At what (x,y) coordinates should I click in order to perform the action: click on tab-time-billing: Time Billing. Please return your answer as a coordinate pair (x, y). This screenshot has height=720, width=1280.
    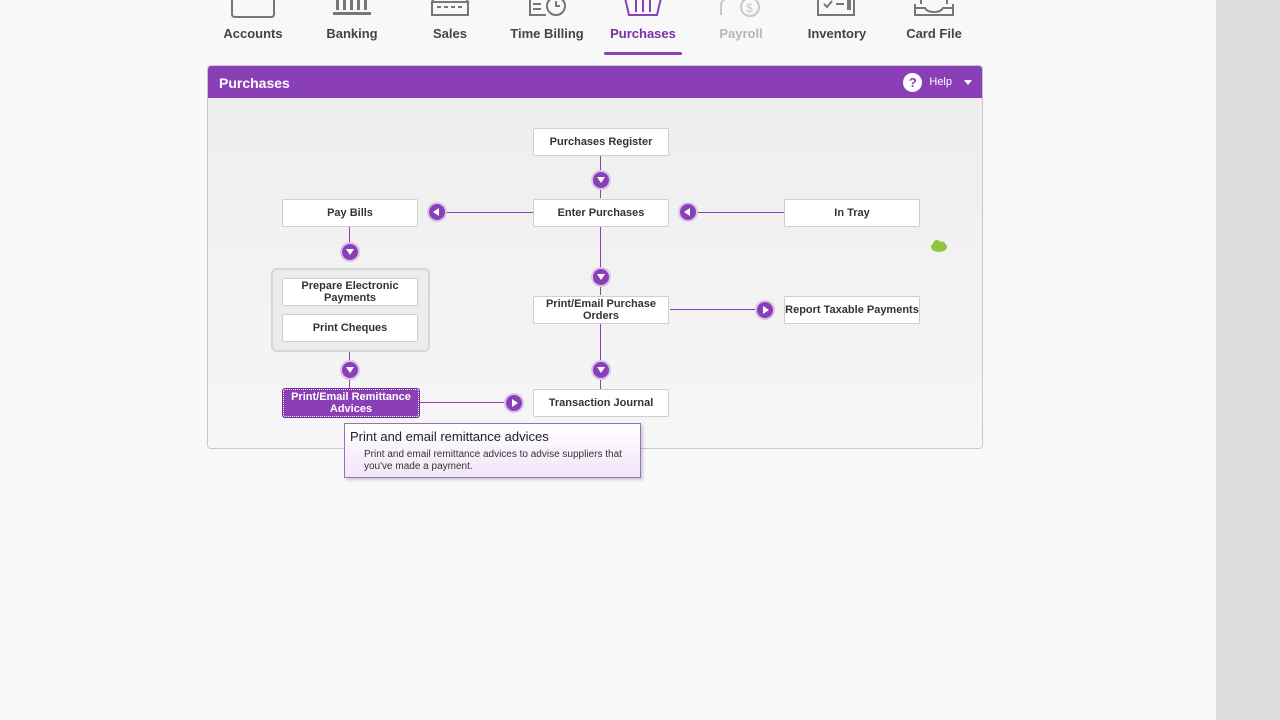
    Looking at the image, I should click on (547, 29).